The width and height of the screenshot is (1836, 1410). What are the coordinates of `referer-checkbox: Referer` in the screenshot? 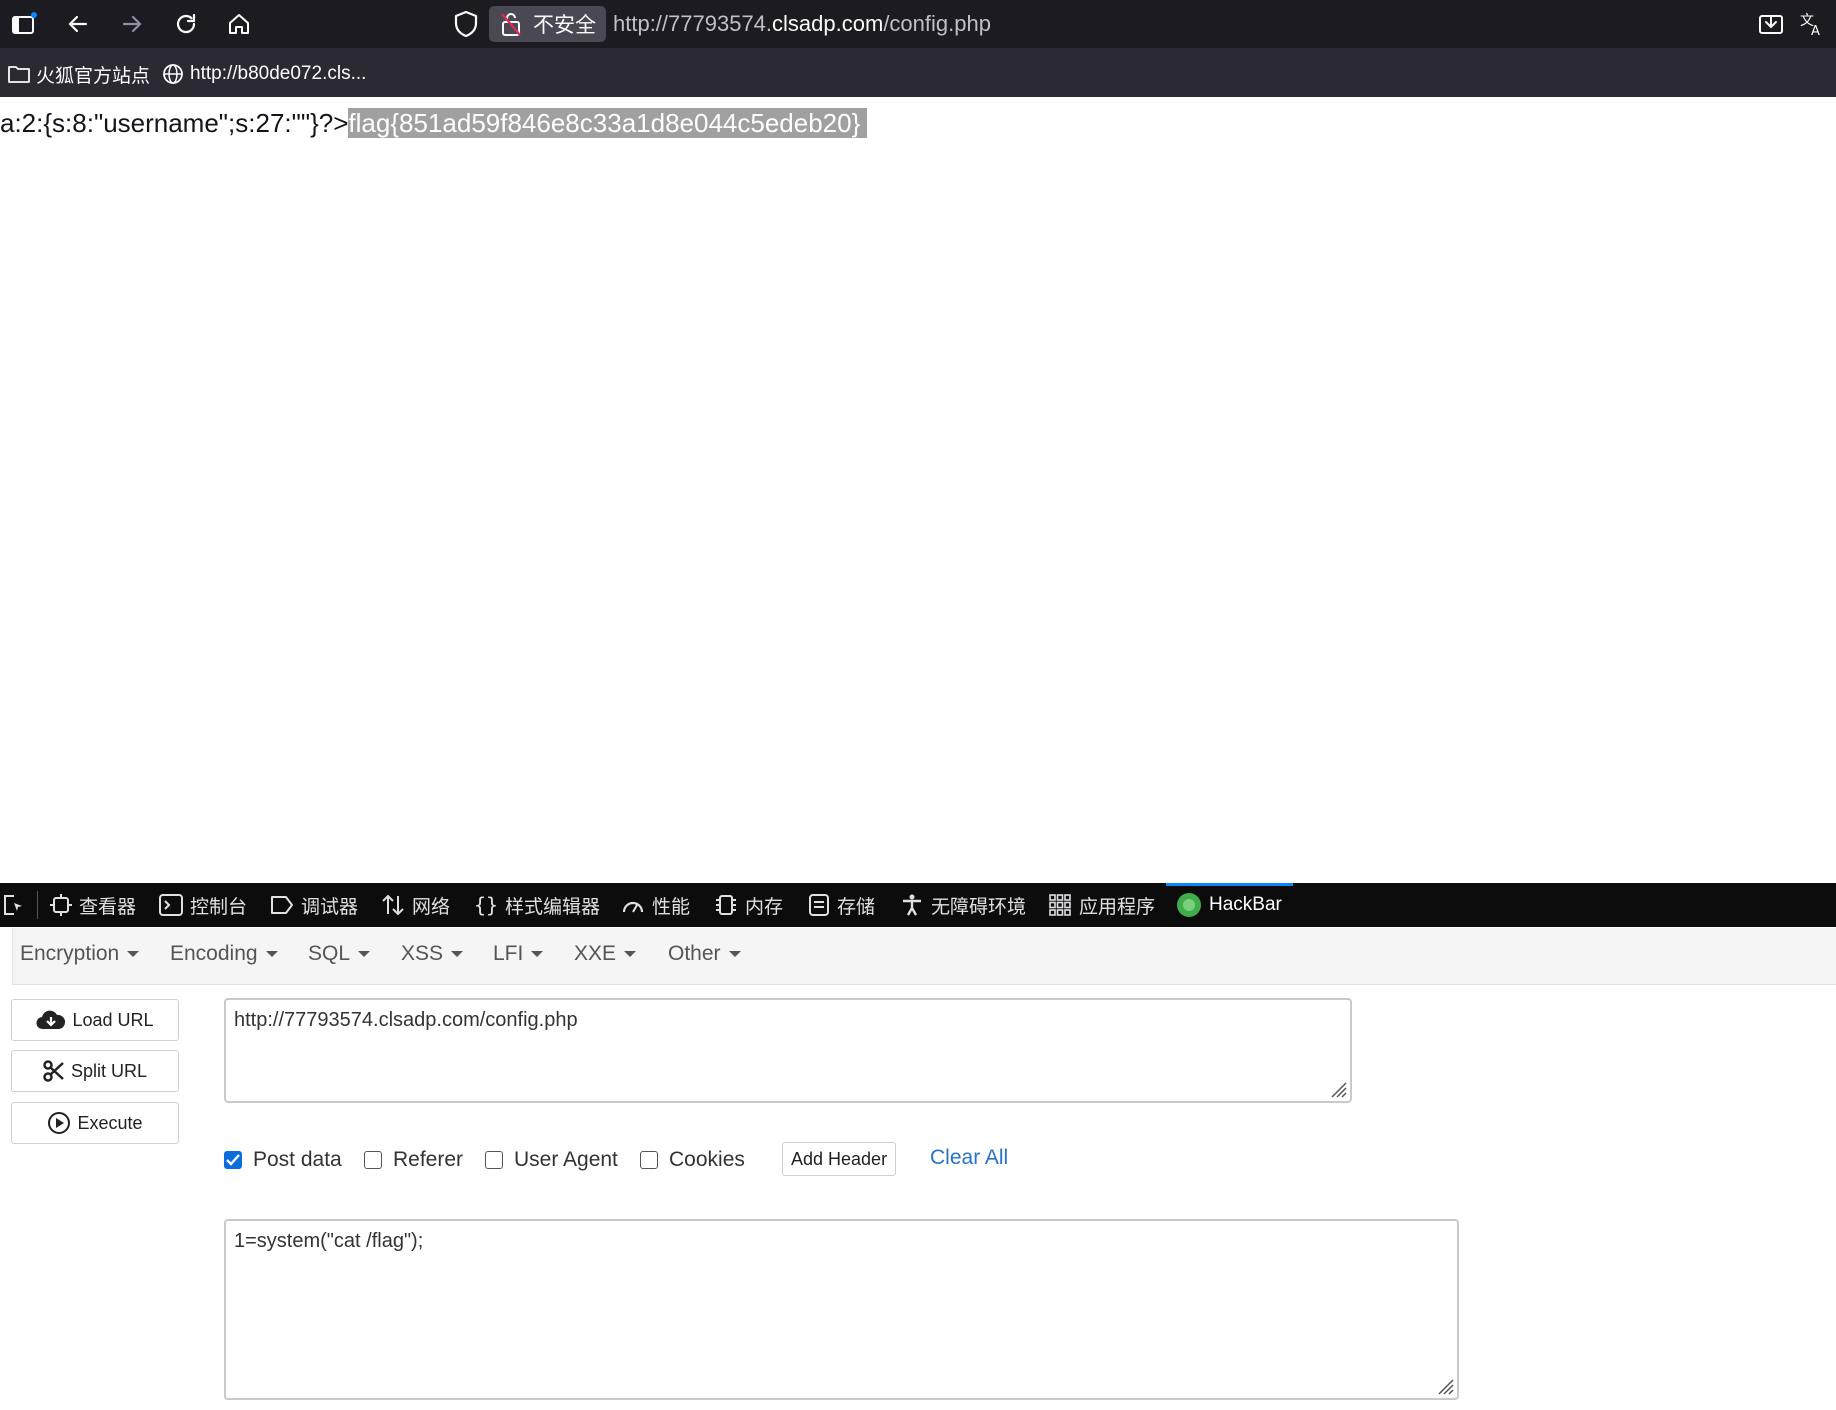 It's located at (413, 1160).